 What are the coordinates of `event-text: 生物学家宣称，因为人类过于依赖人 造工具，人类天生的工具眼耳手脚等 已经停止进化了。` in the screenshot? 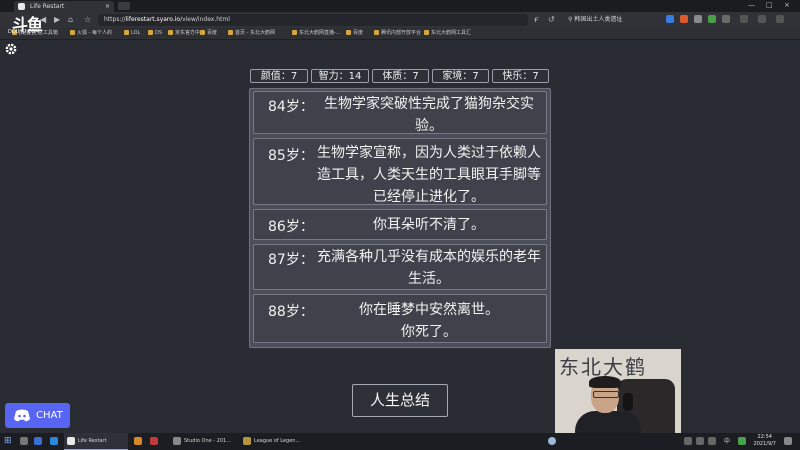 It's located at (429, 175).